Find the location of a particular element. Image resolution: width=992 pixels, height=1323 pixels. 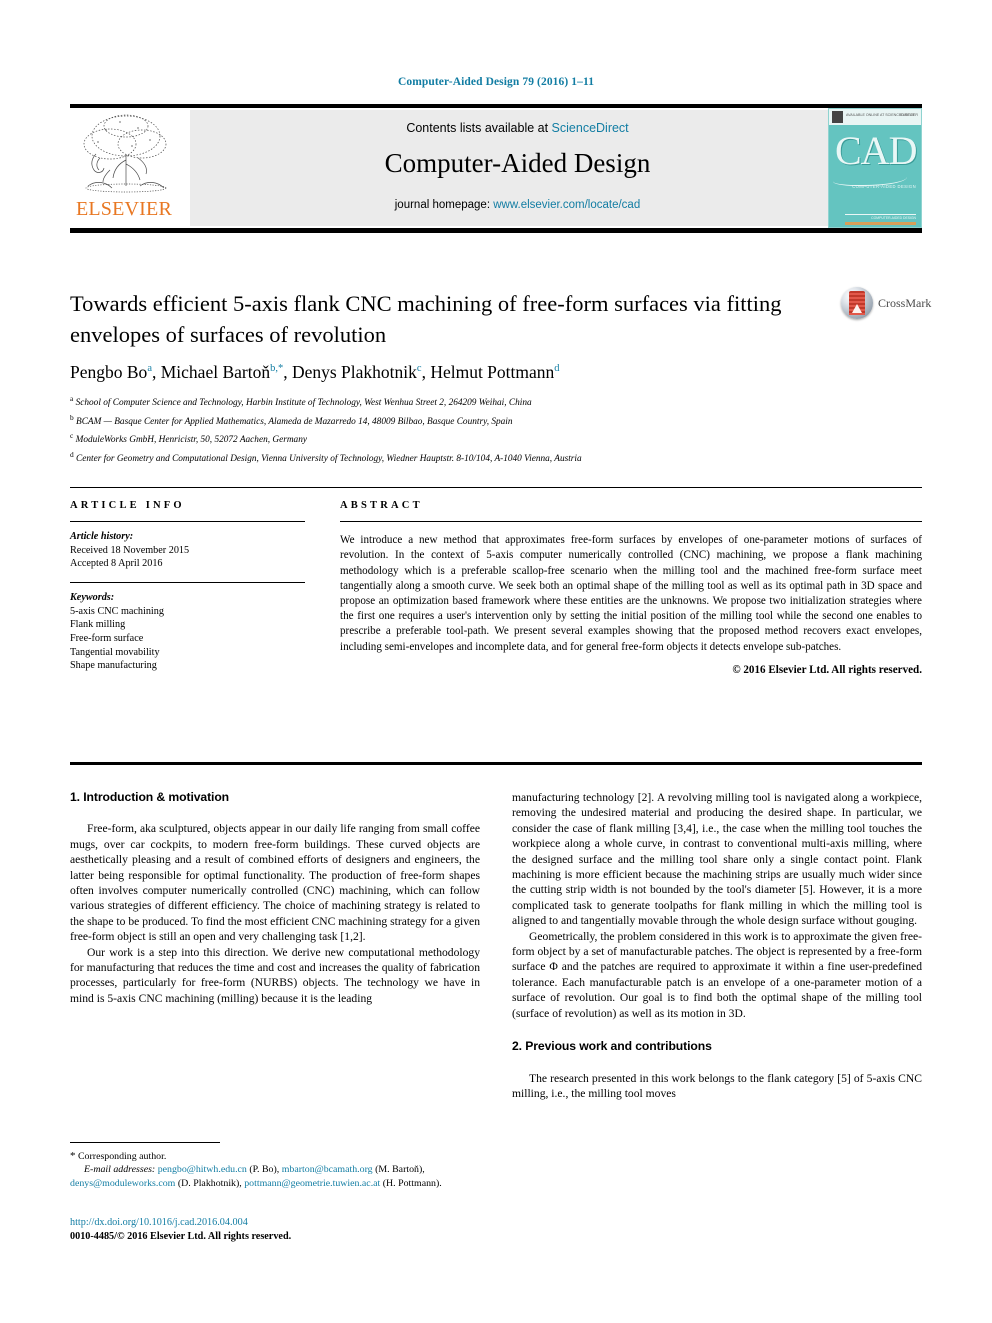

masthead-rule-bottom is located at coordinates (496, 230).